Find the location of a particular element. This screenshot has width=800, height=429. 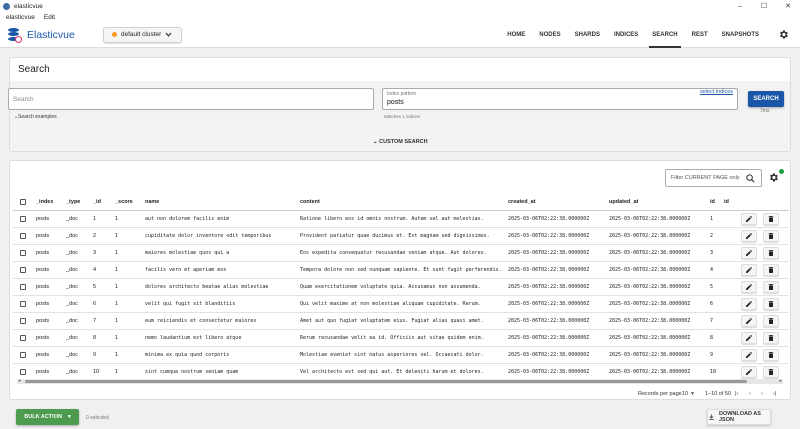

pencil-icon is located at coordinates (749, 372).